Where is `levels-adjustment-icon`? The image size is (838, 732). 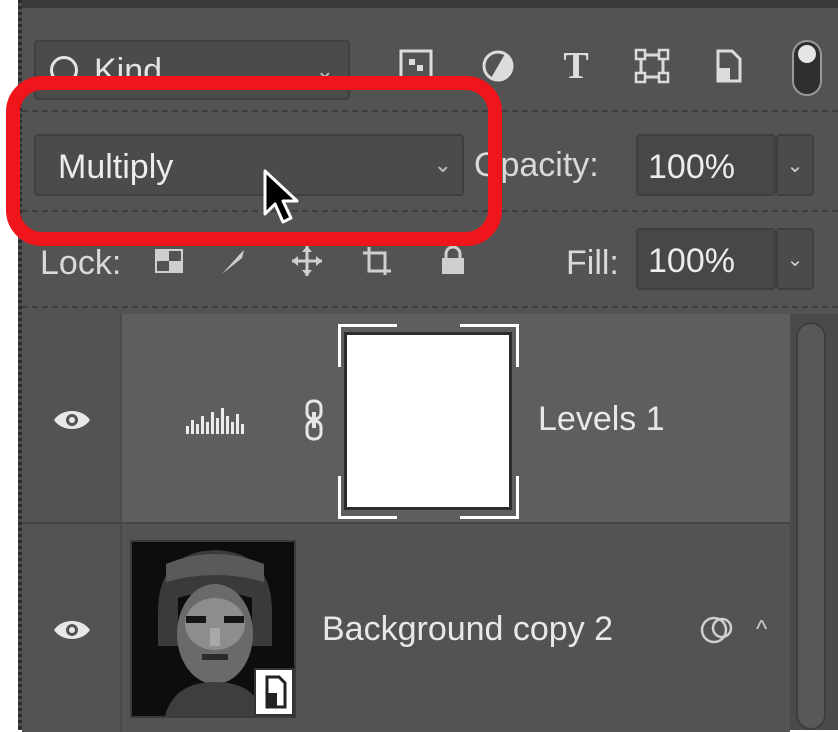
levels-adjustment-icon is located at coordinates (215, 421).